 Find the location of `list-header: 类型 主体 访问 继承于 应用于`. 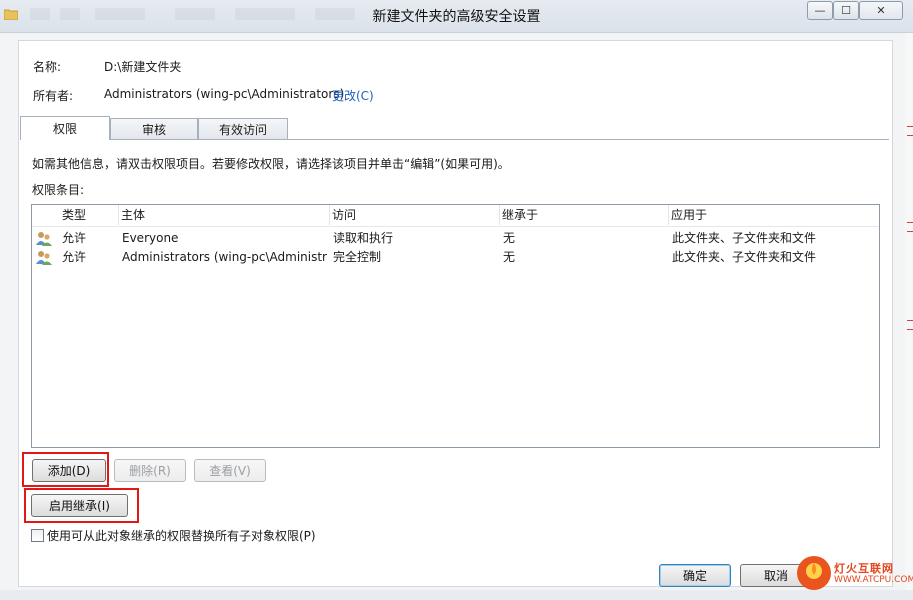

list-header: 类型 主体 访问 继承于 应用于 is located at coordinates (455, 216).